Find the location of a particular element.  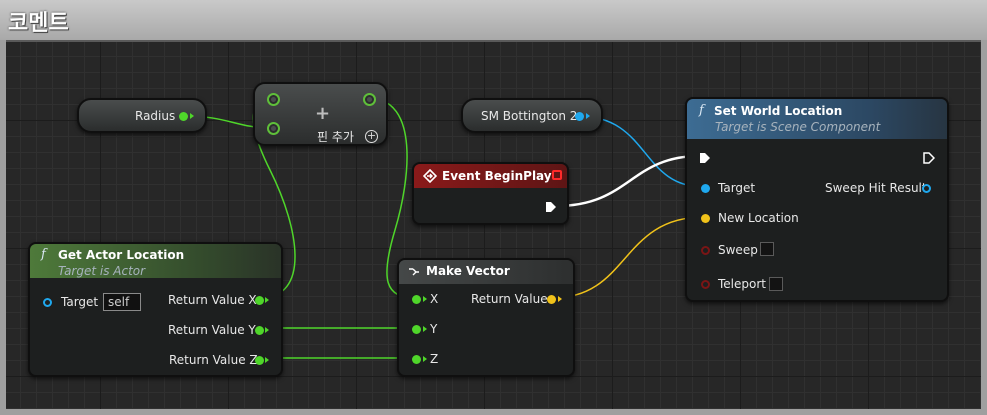

make-vector-z-label: Z is located at coordinates (434, 359).